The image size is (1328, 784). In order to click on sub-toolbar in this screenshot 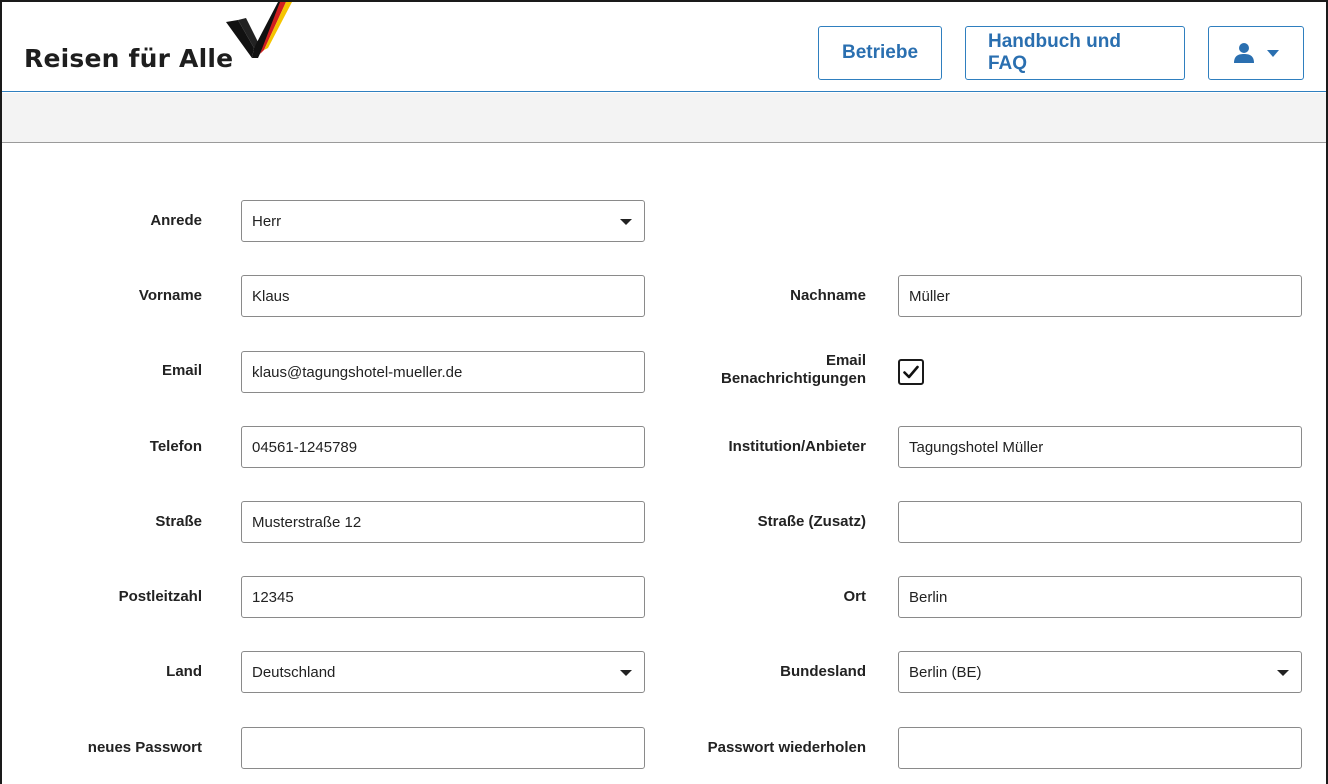, I will do `click(664, 118)`.